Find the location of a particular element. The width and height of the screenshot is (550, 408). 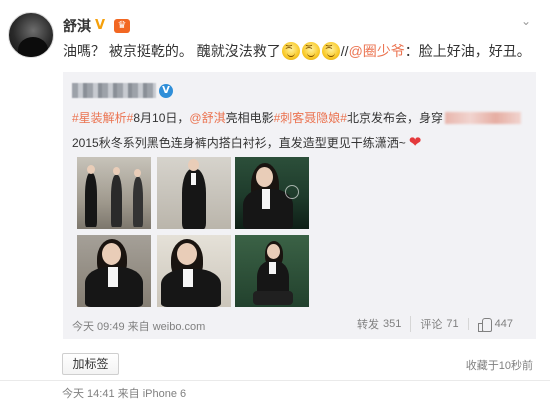

comment-button: 评论 71 is located at coordinates (438, 324).